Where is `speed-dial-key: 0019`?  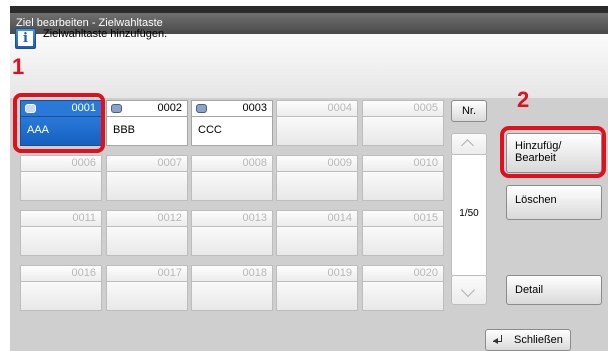
speed-dial-key: 0019 is located at coordinates (317, 288).